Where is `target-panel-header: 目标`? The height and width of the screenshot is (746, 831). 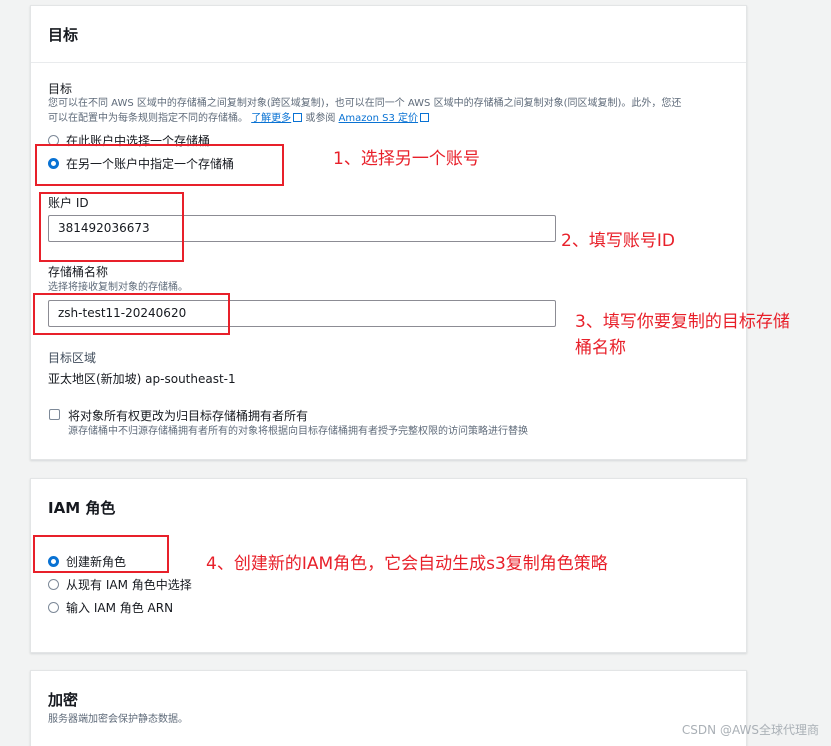 target-panel-header: 目标 is located at coordinates (388, 34).